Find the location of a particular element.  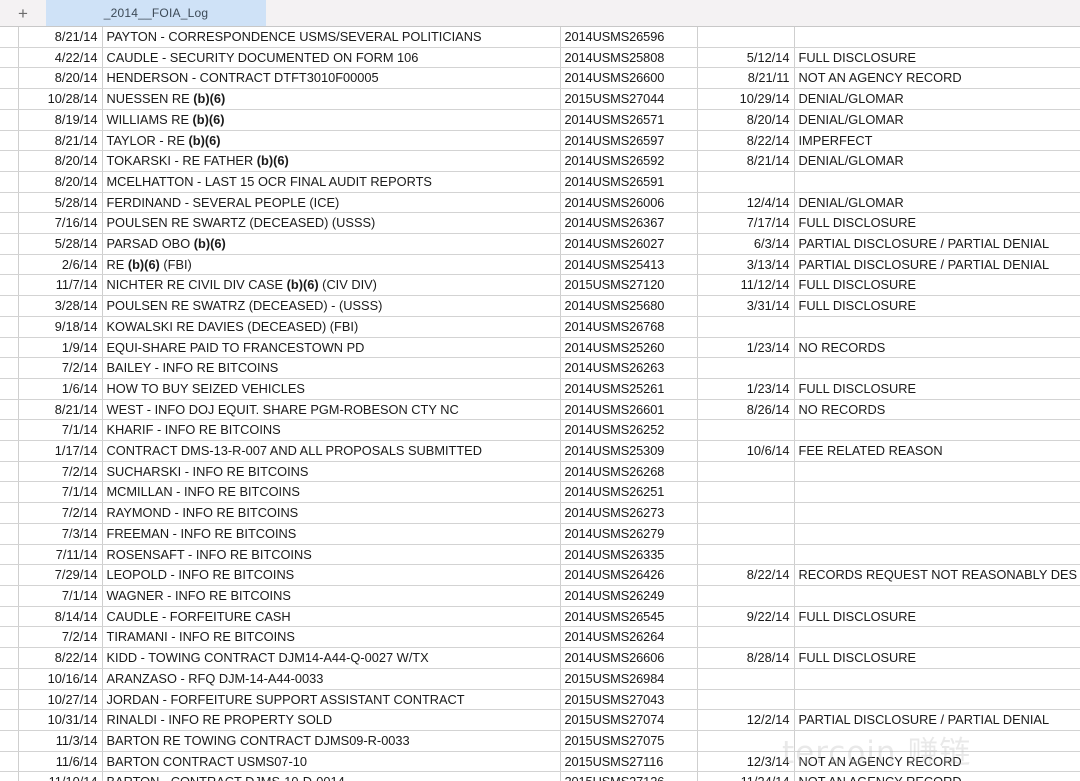

cell-desc: LEOPOLD - INFO RE BITCOINS is located at coordinates (331, 575).